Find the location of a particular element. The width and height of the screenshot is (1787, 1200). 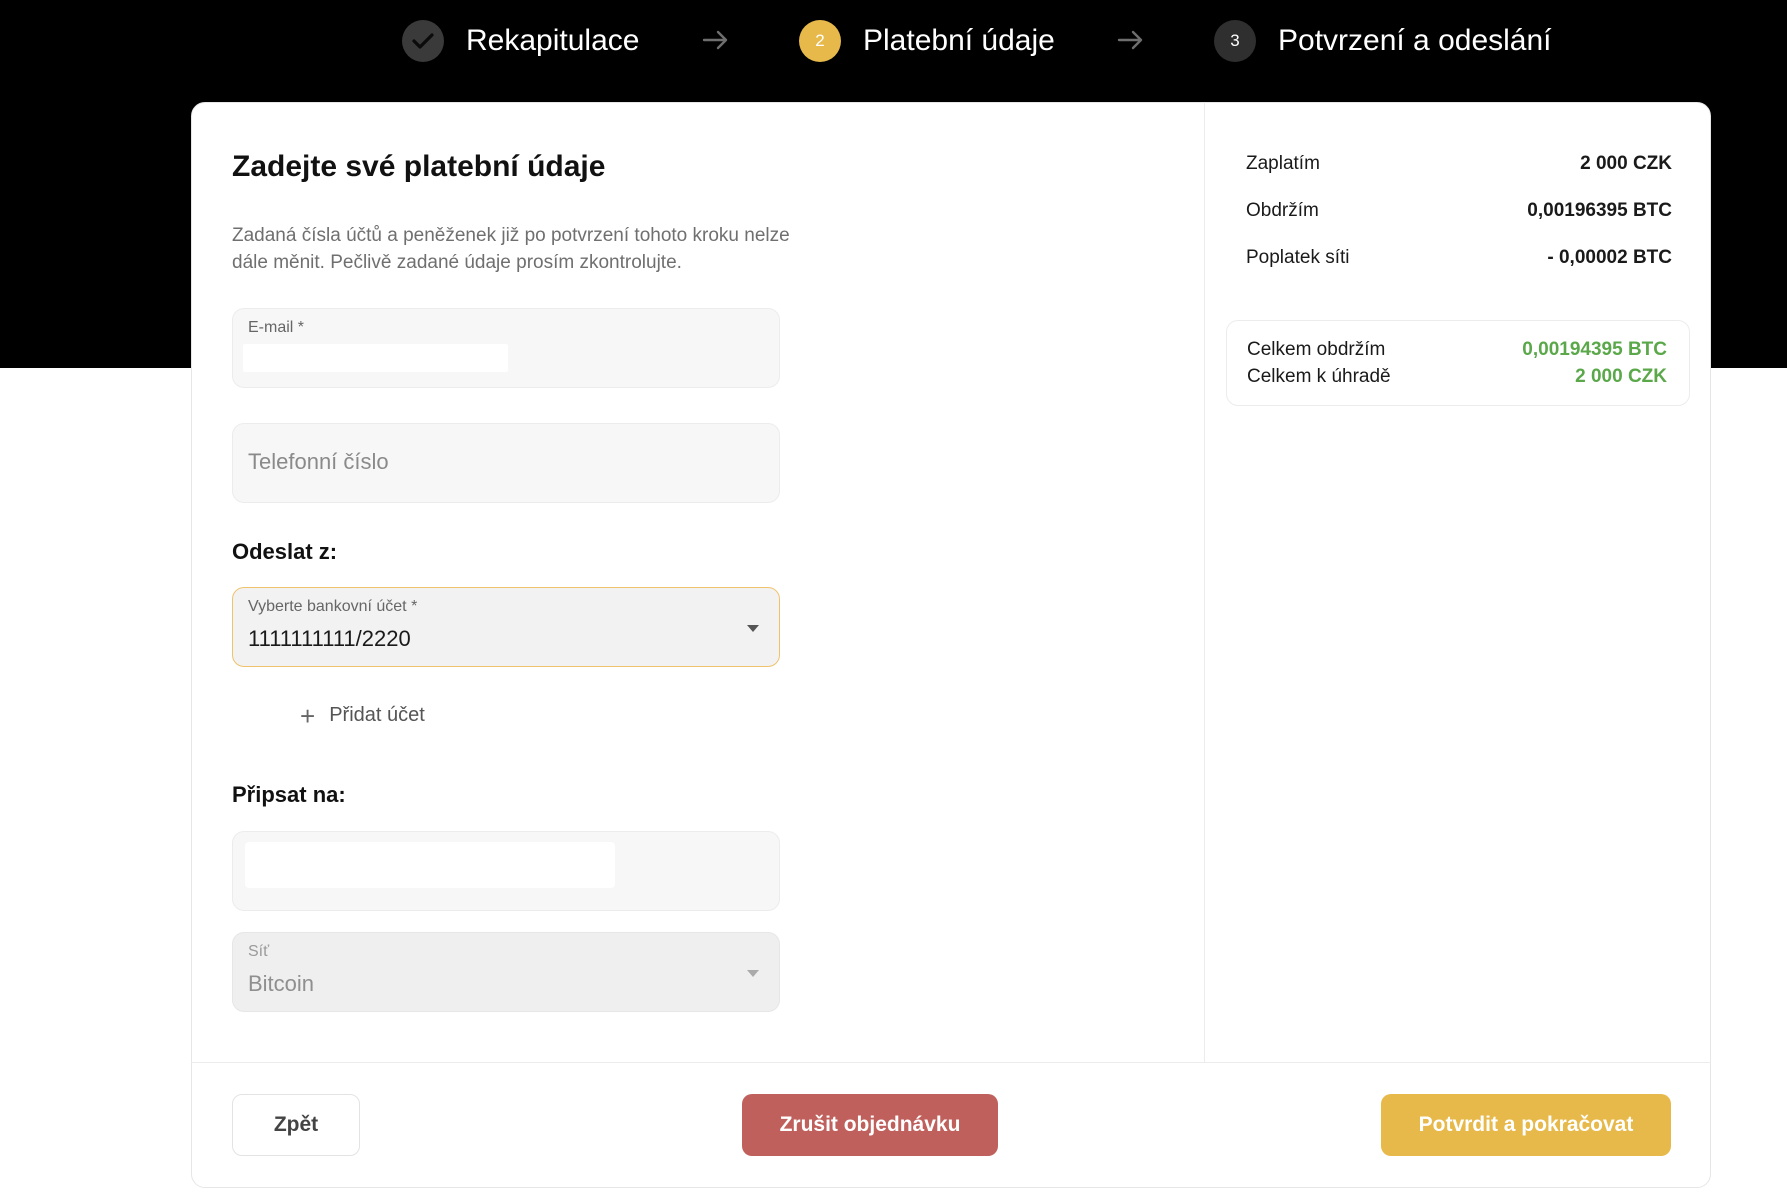

step-confirmation: 3 Potvrzení a odeslání is located at coordinates (1383, 41).